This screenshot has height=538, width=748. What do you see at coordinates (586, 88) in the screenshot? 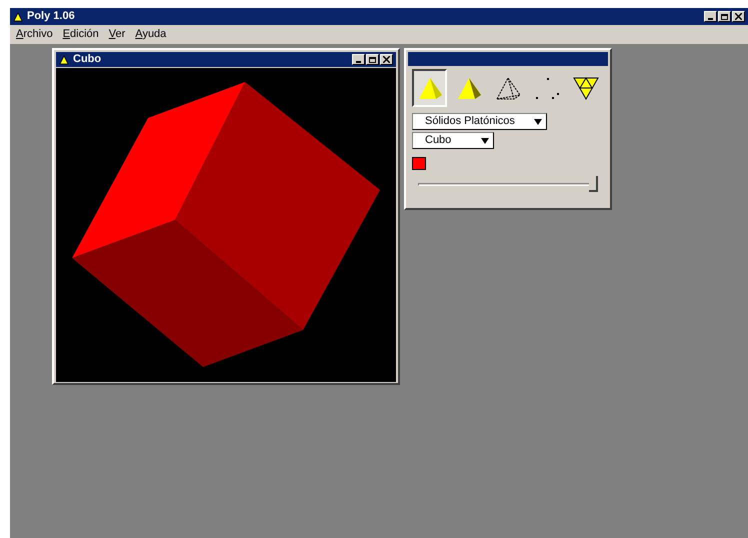
I see `triangle-net-icon` at bounding box center [586, 88].